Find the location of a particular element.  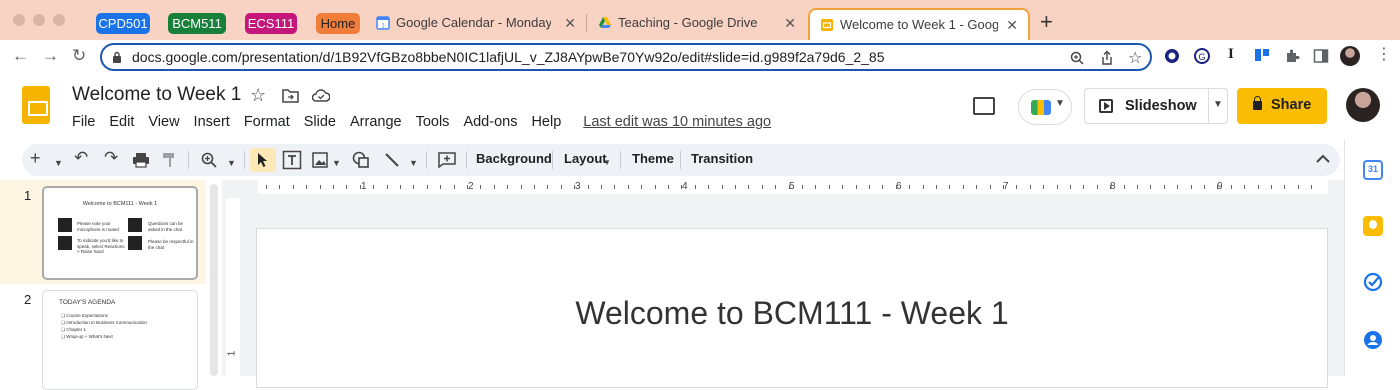

redo-icon: ↷ is located at coordinates (111, 158).